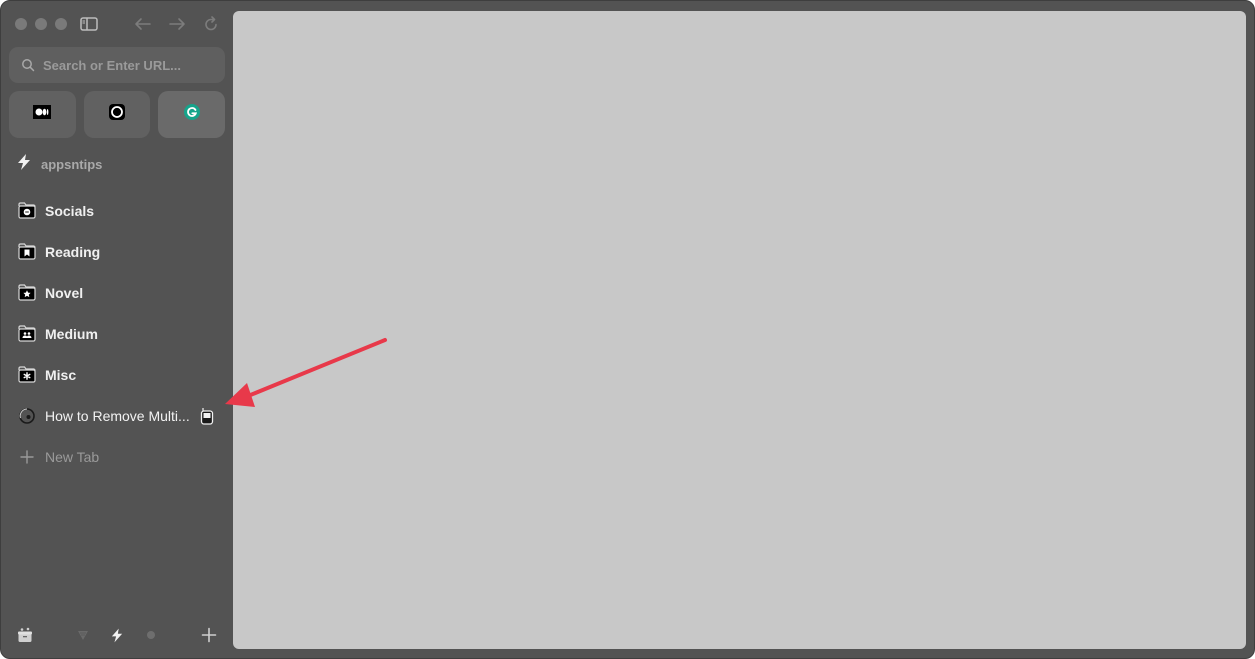  What do you see at coordinates (117, 292) in the screenshot?
I see `sidebar-folder-novel: Novel` at bounding box center [117, 292].